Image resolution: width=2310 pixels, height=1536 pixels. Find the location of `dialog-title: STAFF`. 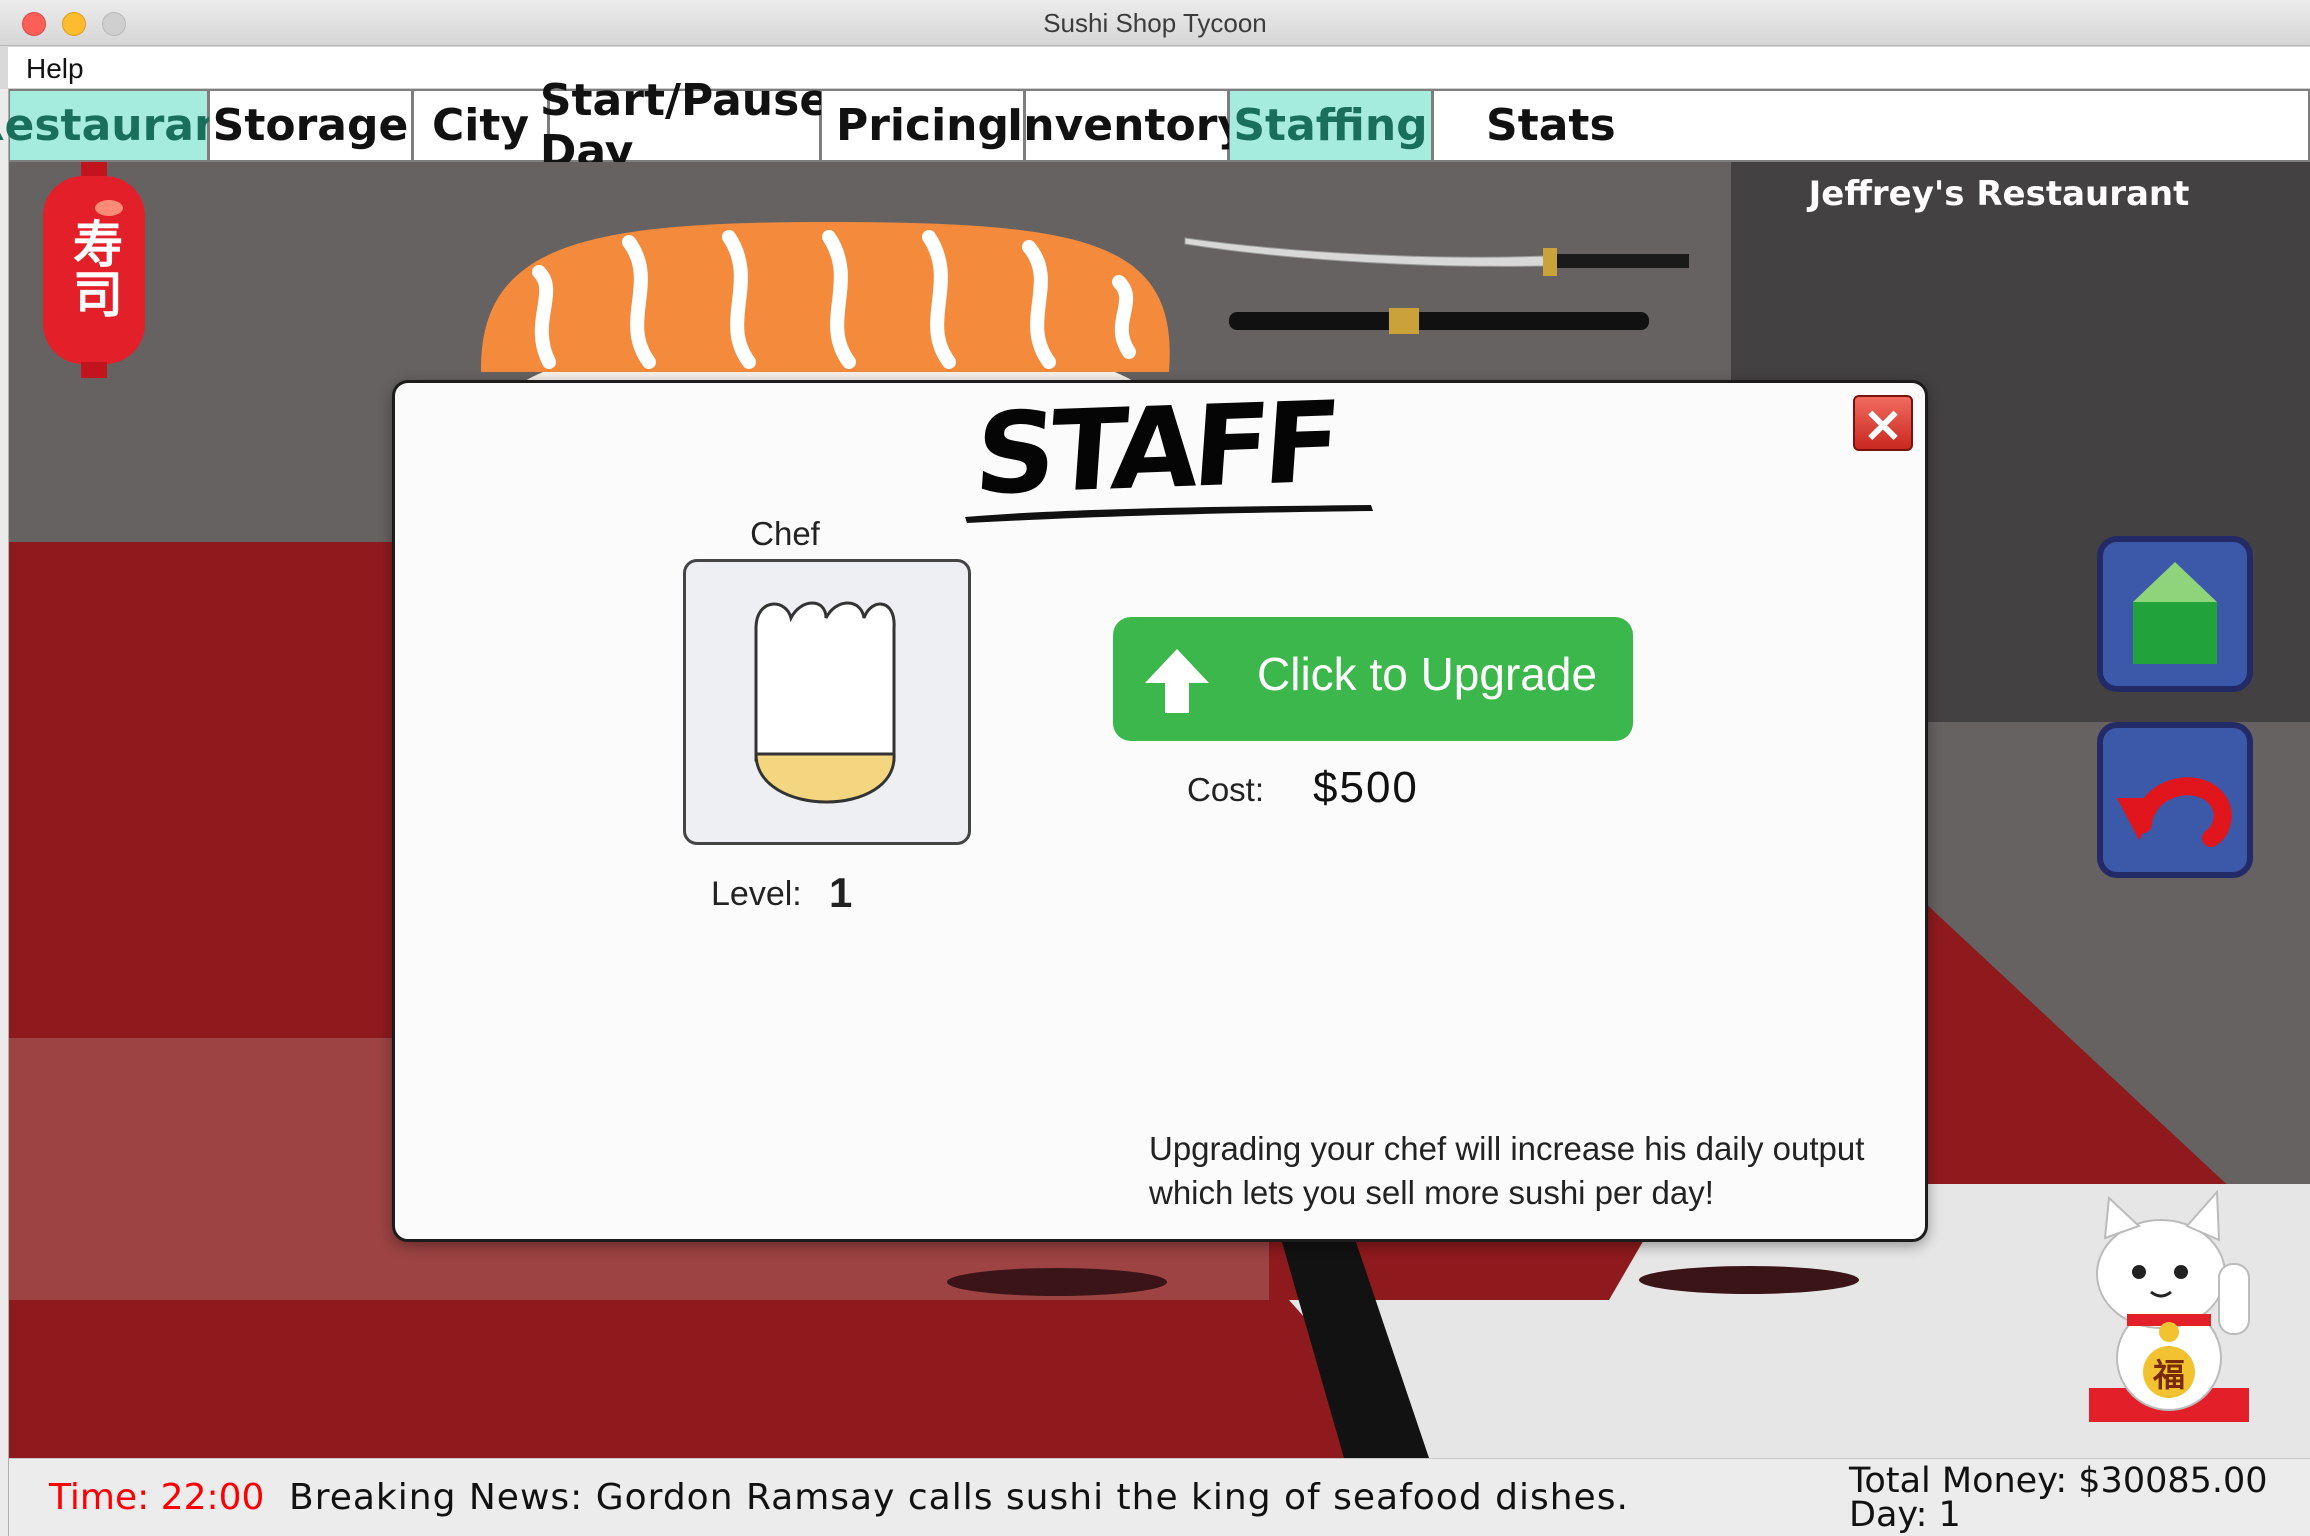

dialog-title: STAFF is located at coordinates (1155, 449).